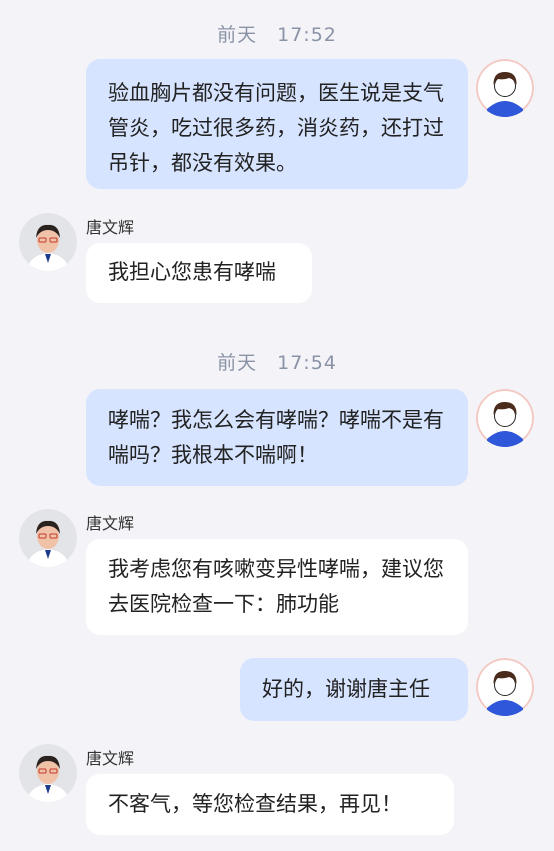  What do you see at coordinates (255, 804) in the screenshot?
I see `message-text: 不客气，等您检查结果，再见！` at bounding box center [255, 804].